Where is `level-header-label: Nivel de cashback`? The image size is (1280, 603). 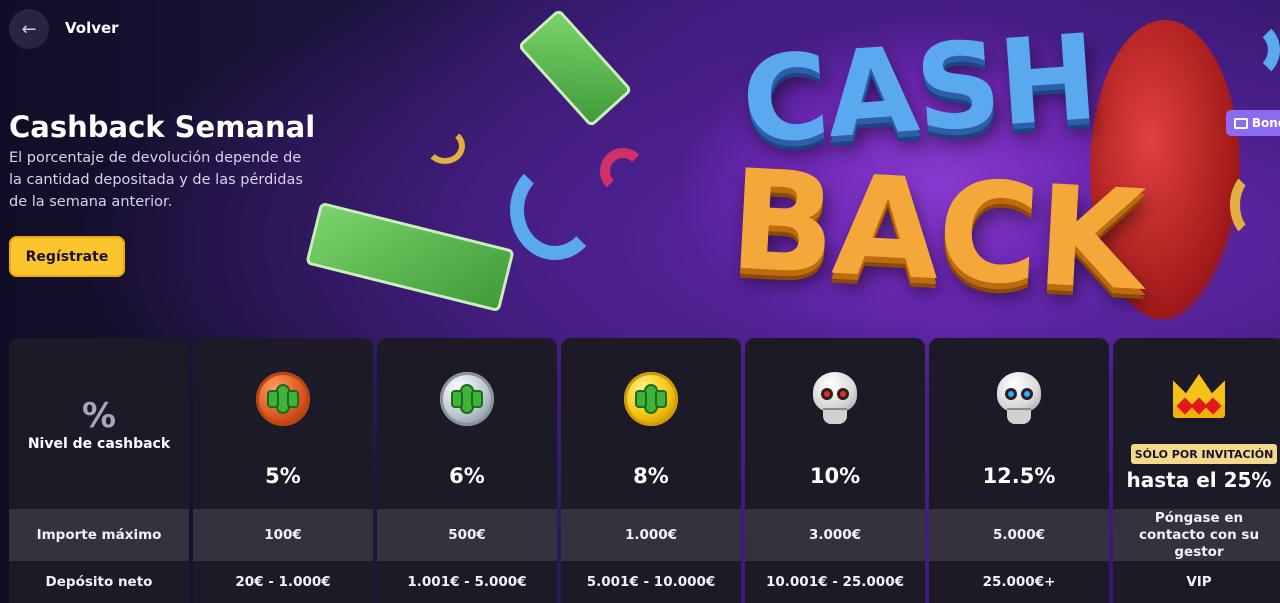
level-header-label: Nivel de cashback is located at coordinates (99, 444).